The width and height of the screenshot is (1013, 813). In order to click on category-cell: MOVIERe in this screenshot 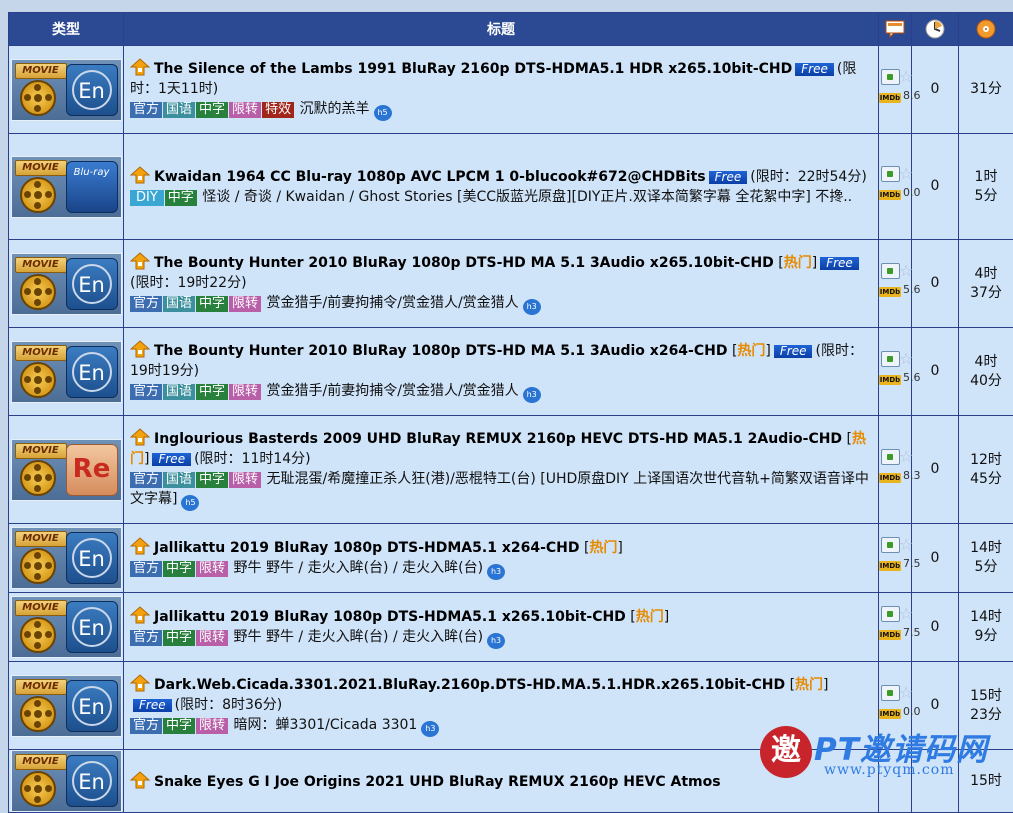, I will do `click(66, 470)`.